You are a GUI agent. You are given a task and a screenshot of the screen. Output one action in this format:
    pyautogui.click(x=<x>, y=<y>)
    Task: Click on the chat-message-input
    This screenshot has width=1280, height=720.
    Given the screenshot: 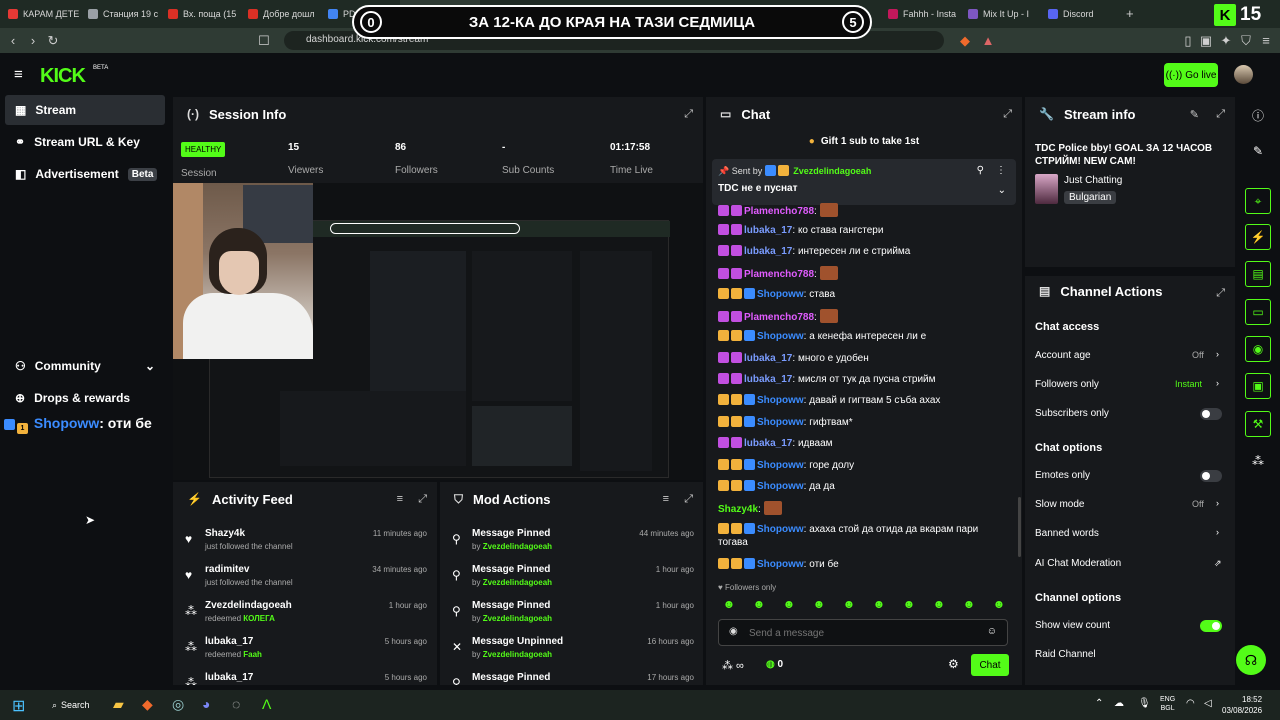 What is the action you would take?
    pyautogui.click(x=864, y=633)
    